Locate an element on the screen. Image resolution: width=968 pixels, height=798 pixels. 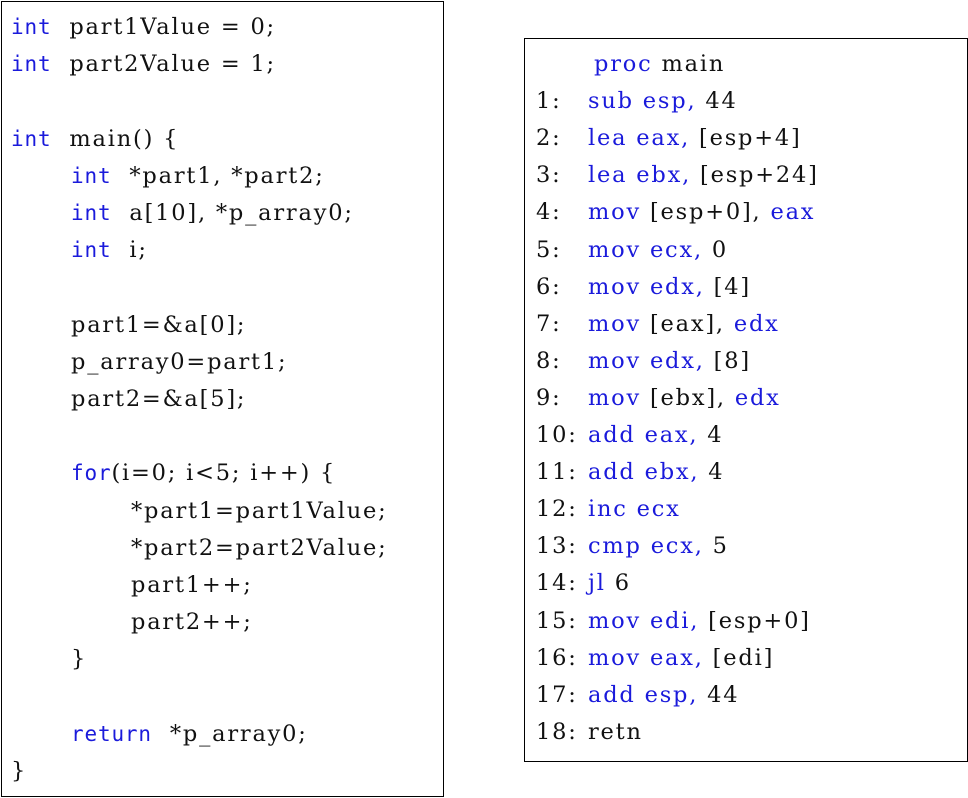
asm-keyword: proc is located at coordinates (623, 64).